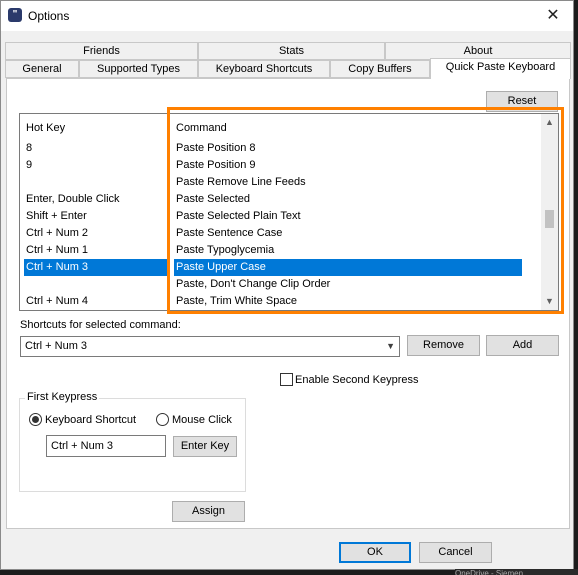 Image resolution: width=578 pixels, height=575 pixels. Describe the element at coordinates (97, 267) in the screenshot. I see `hotkey-cell-selected: Ctrl + Num 3` at that location.